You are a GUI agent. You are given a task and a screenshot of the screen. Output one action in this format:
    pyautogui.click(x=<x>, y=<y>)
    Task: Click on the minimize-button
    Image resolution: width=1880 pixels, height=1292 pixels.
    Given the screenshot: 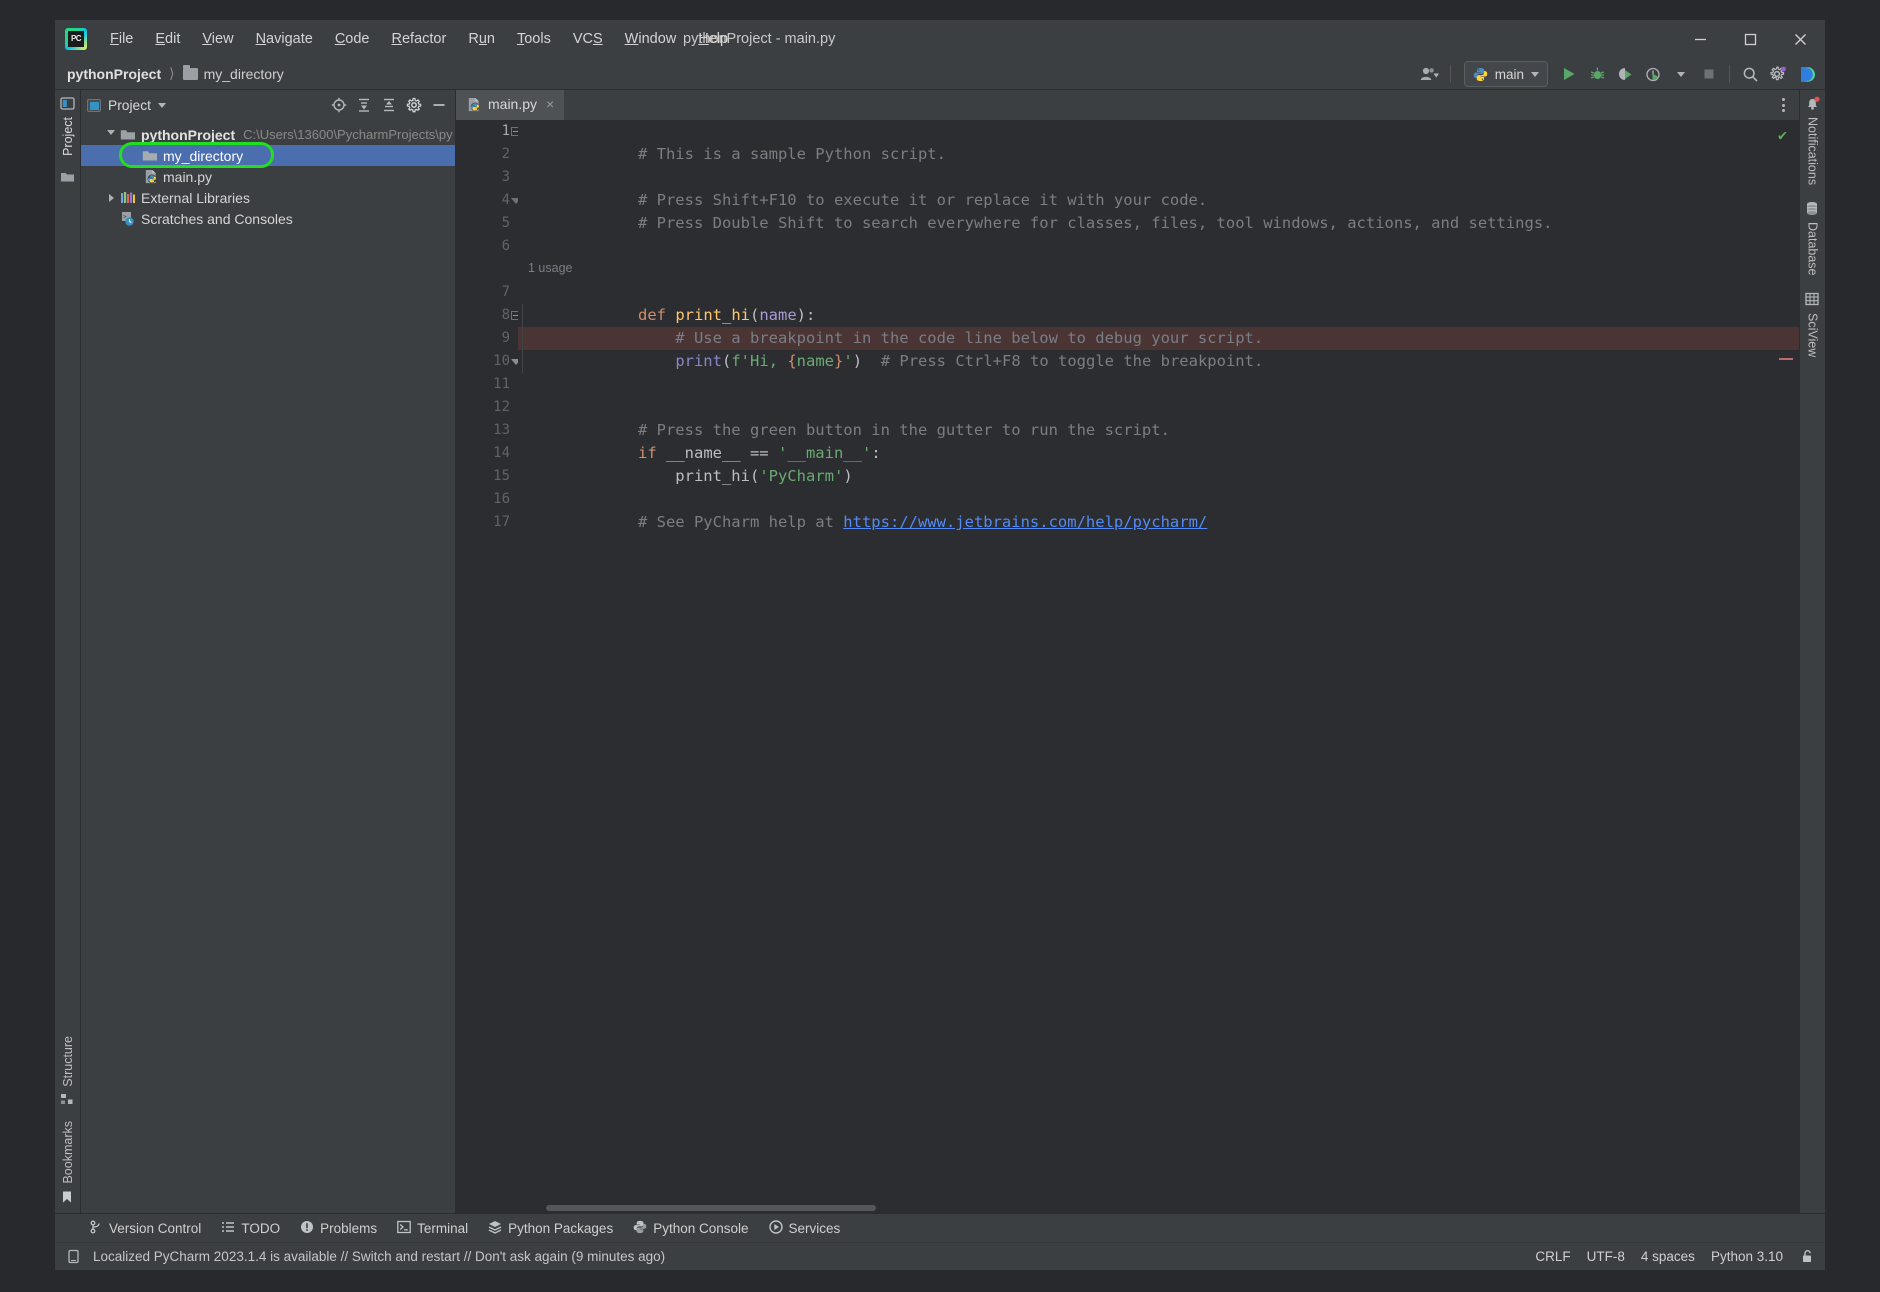 What is the action you would take?
    pyautogui.click(x=1700, y=39)
    